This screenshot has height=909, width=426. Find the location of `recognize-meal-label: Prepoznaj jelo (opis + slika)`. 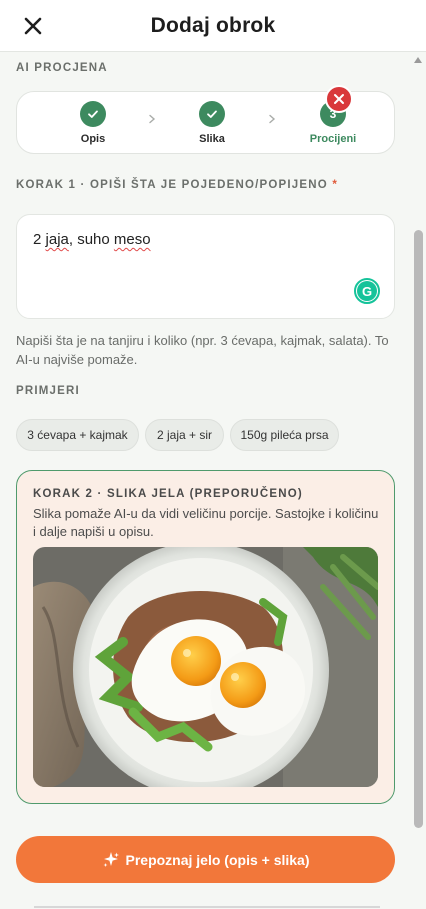

recognize-meal-label: Prepoznaj jelo (opis + slika) is located at coordinates (217, 859).